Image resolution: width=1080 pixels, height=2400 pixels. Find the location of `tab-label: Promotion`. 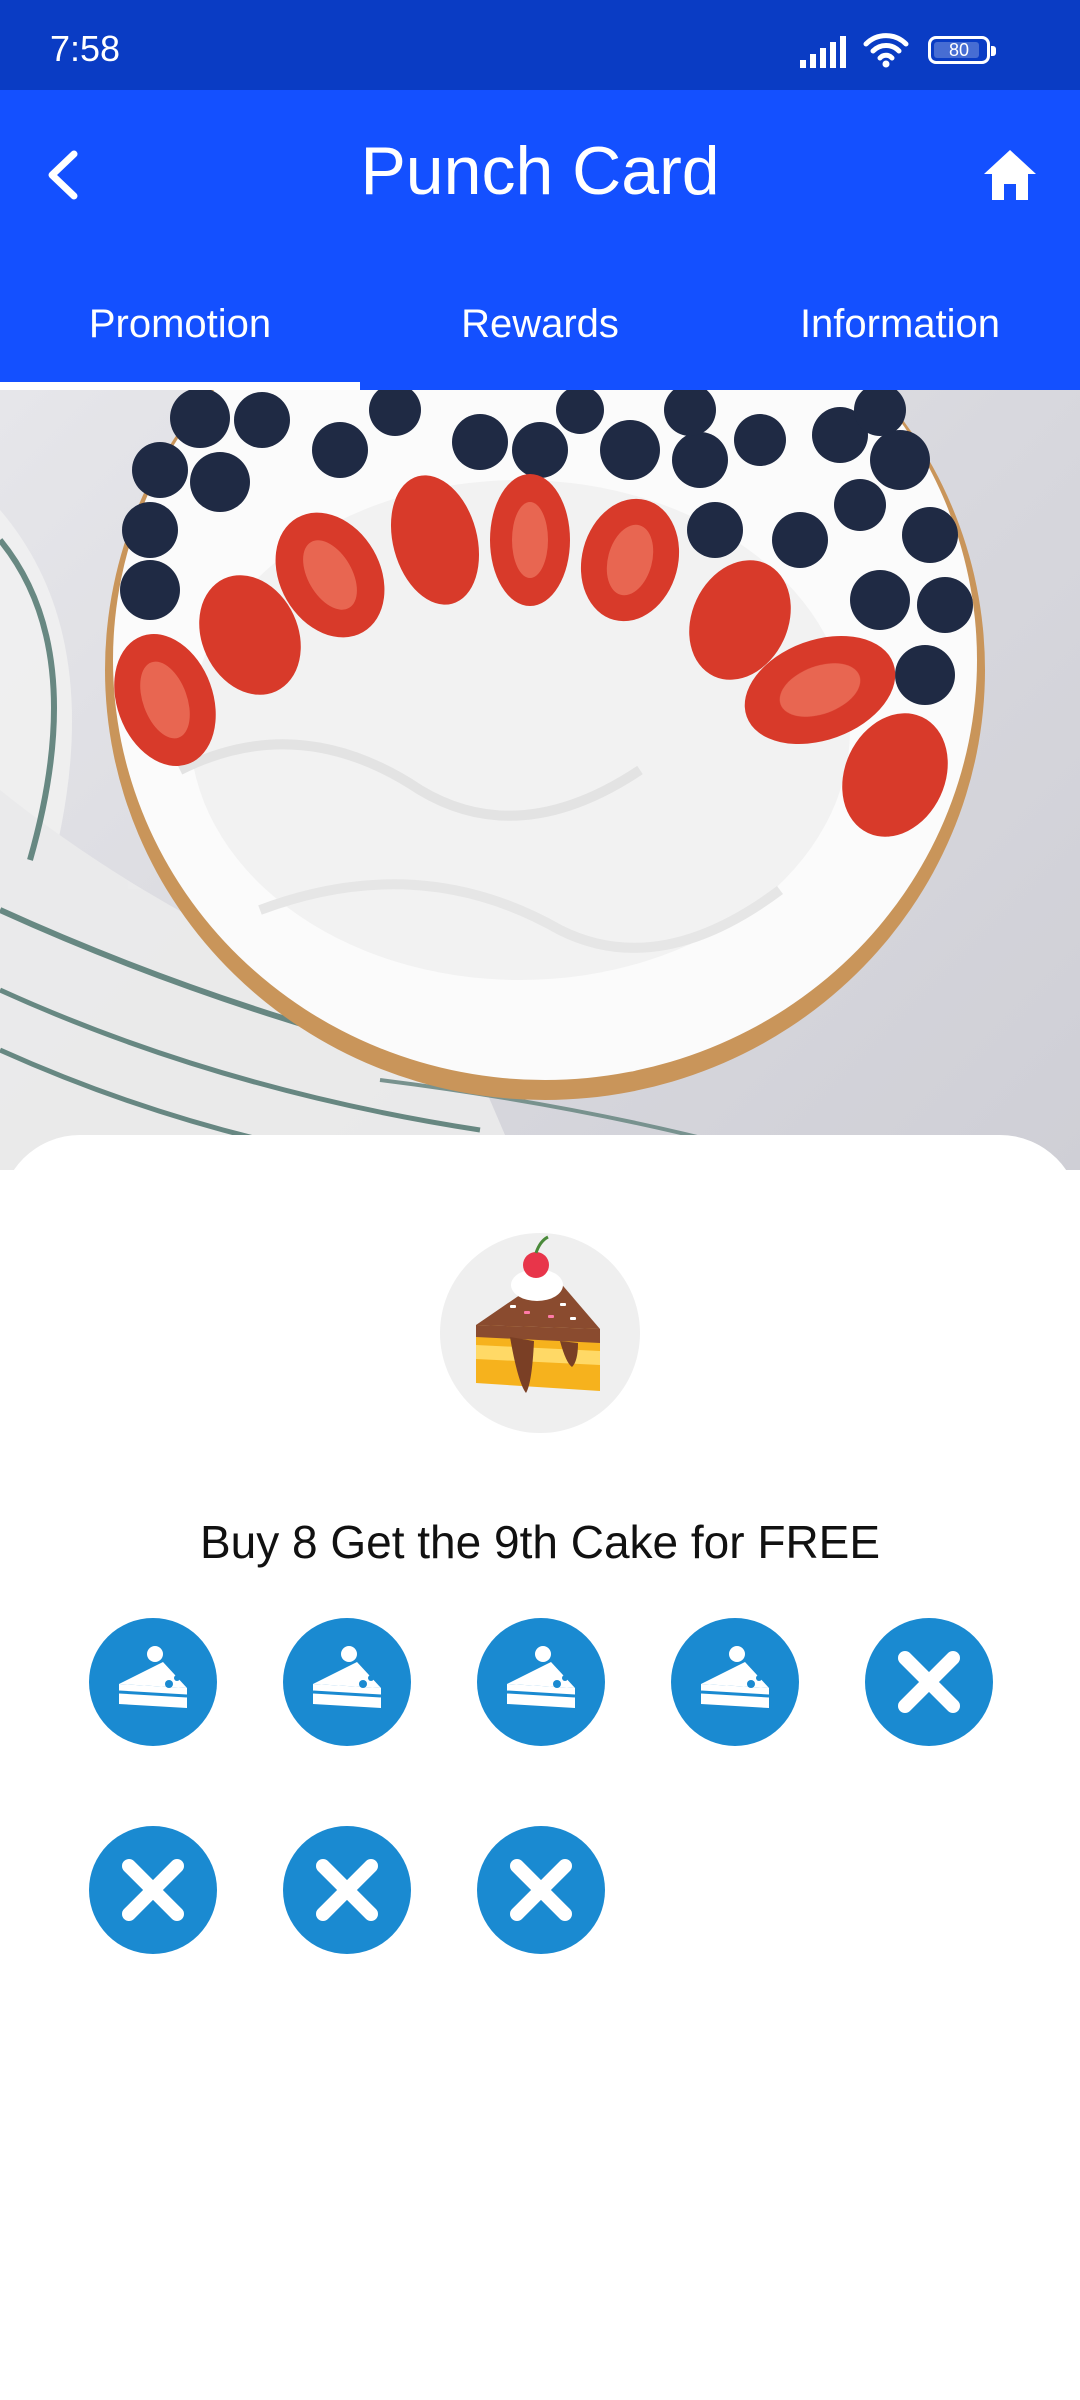

tab-label: Promotion is located at coordinates (180, 324).